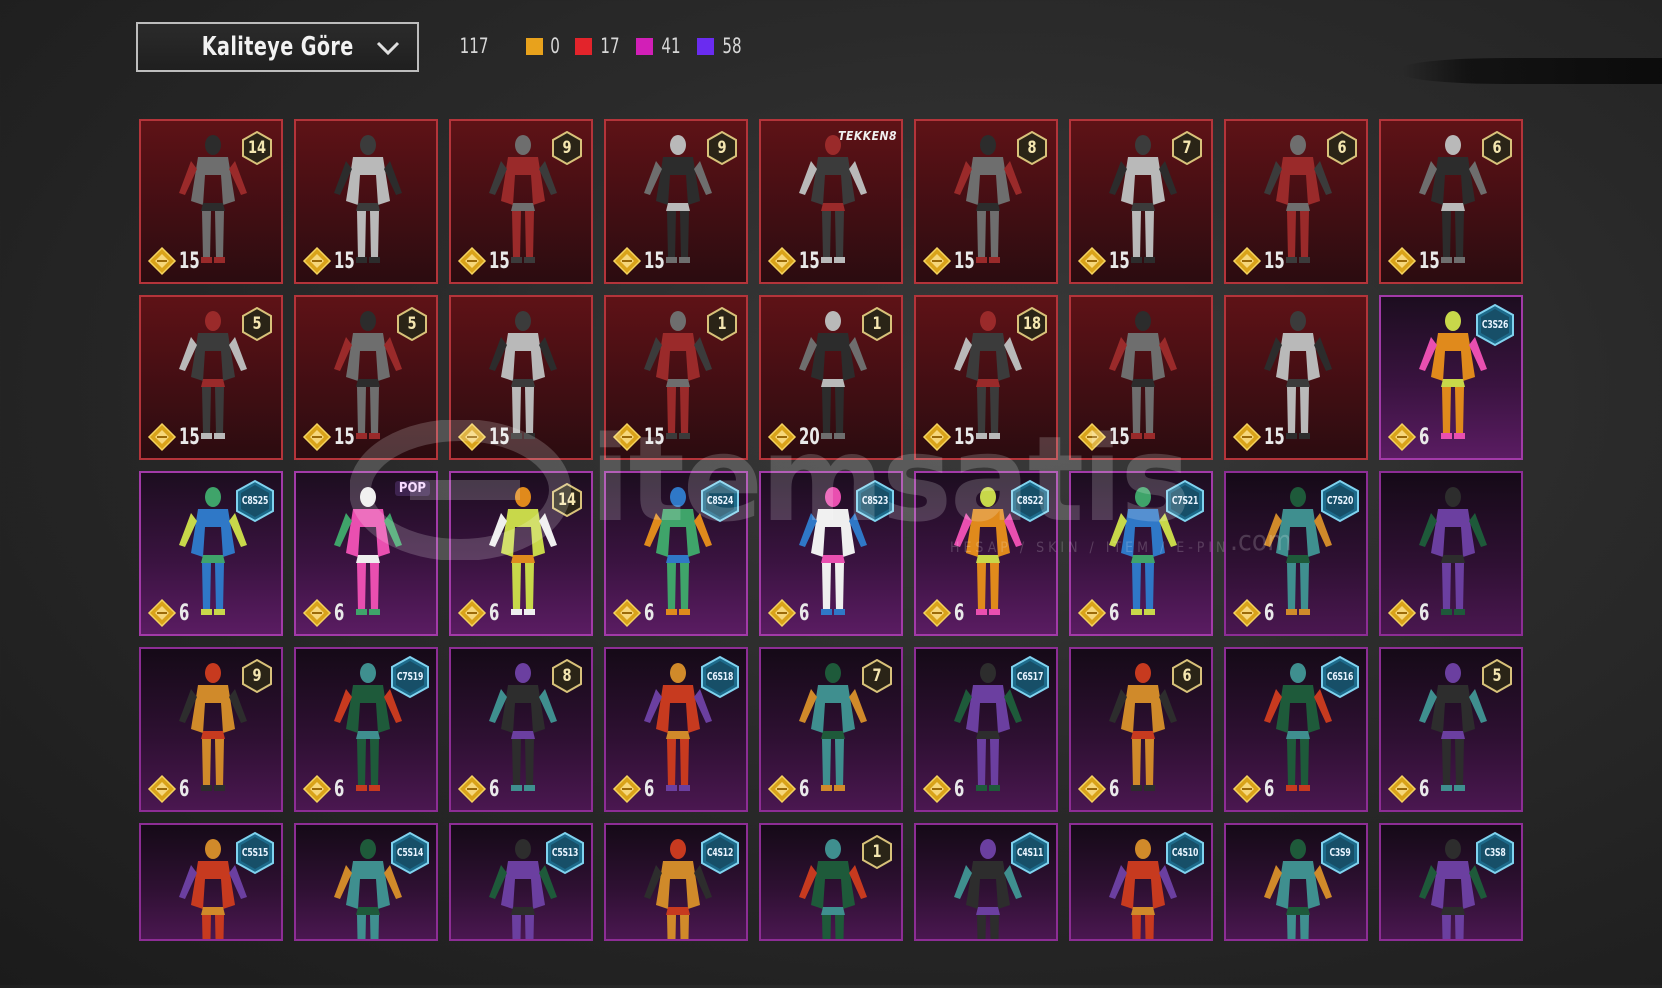 The height and width of the screenshot is (988, 1662). I want to click on rarity-counts: 117 0 17 41 58, so click(607, 46).